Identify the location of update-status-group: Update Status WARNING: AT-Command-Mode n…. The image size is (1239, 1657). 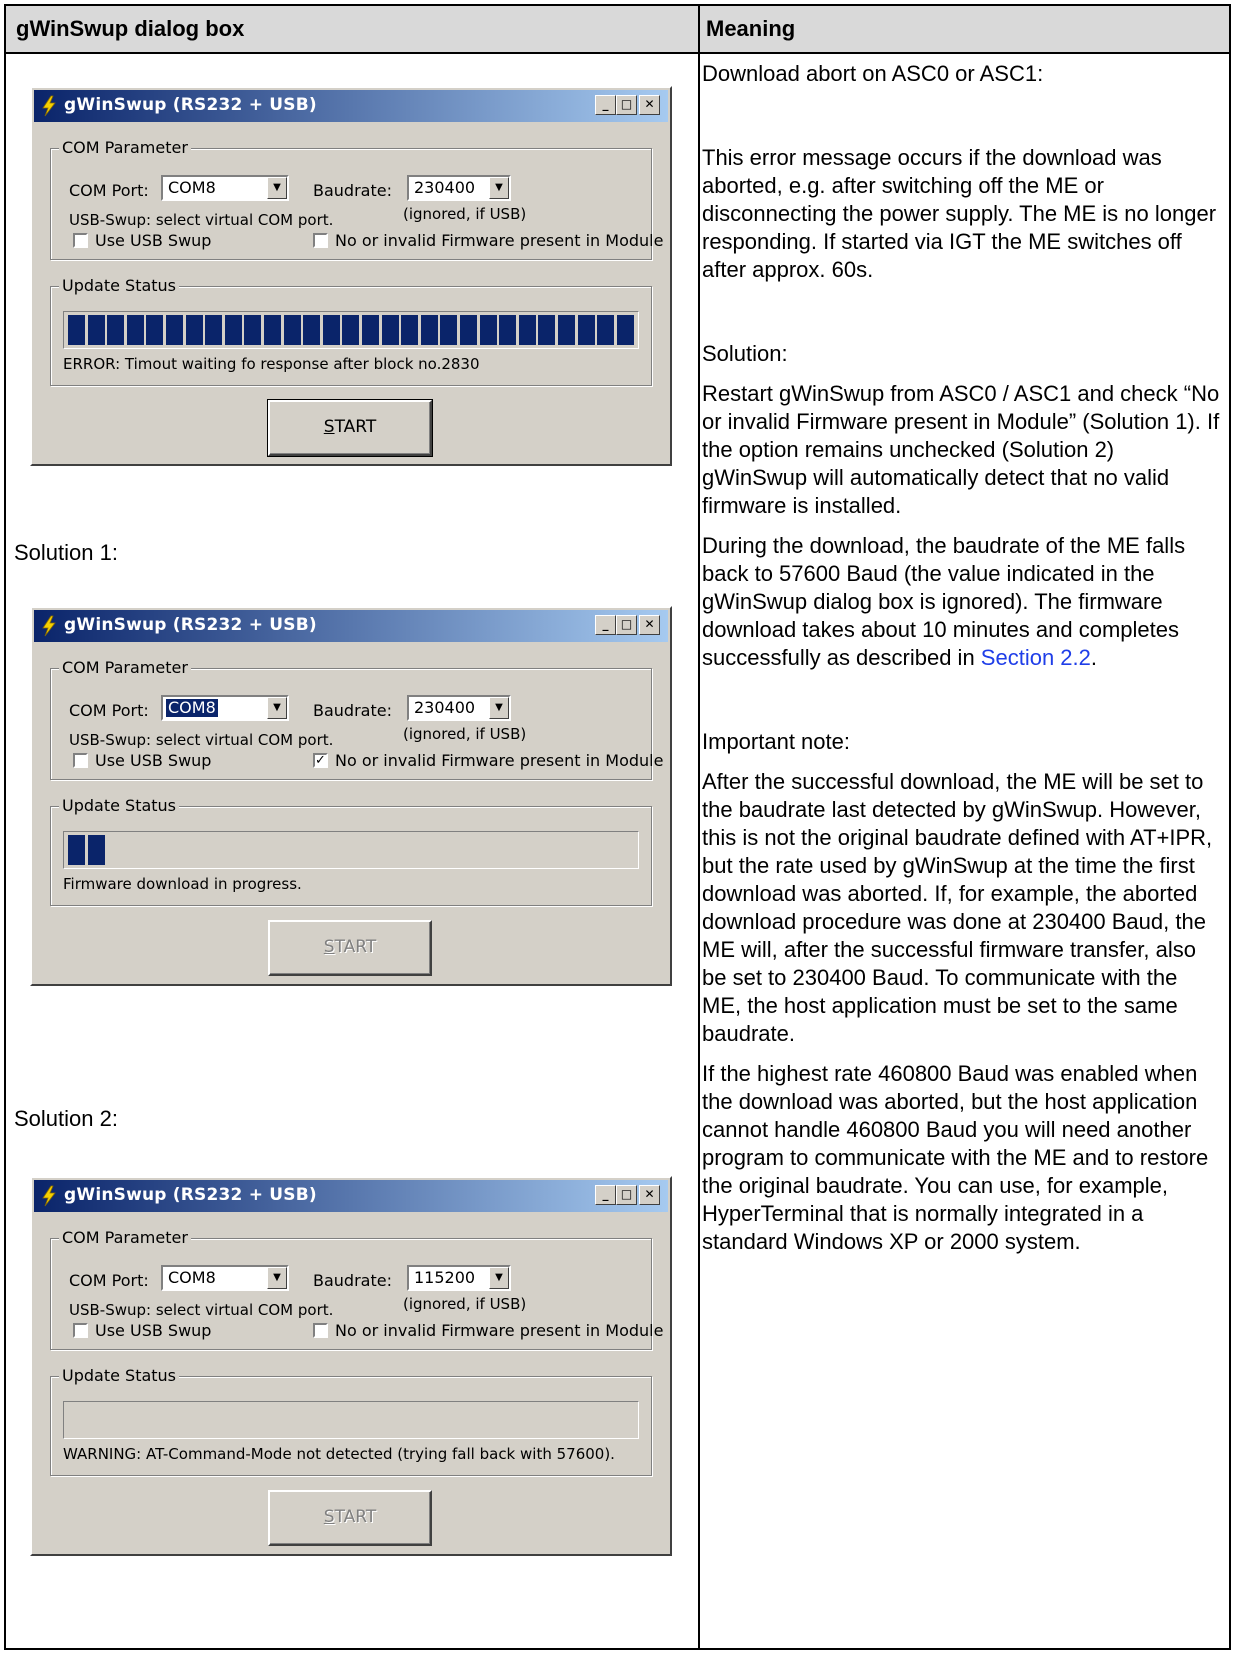
(351, 1421).